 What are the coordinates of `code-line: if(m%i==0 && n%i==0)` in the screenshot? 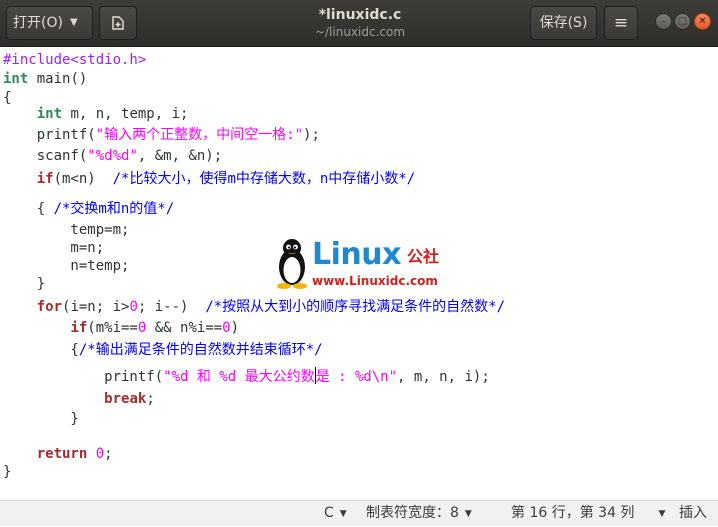 It's located at (121, 328).